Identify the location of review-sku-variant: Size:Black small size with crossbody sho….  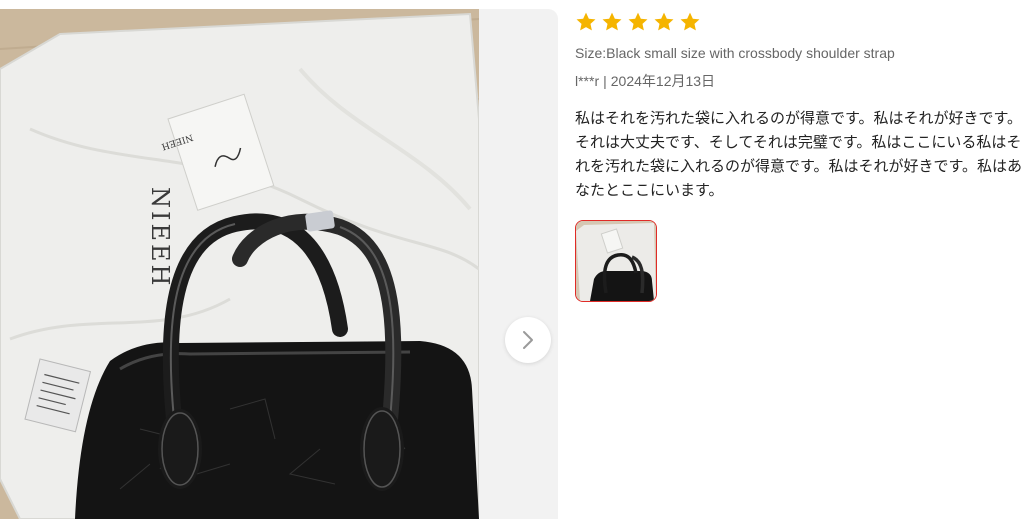
(735, 53).